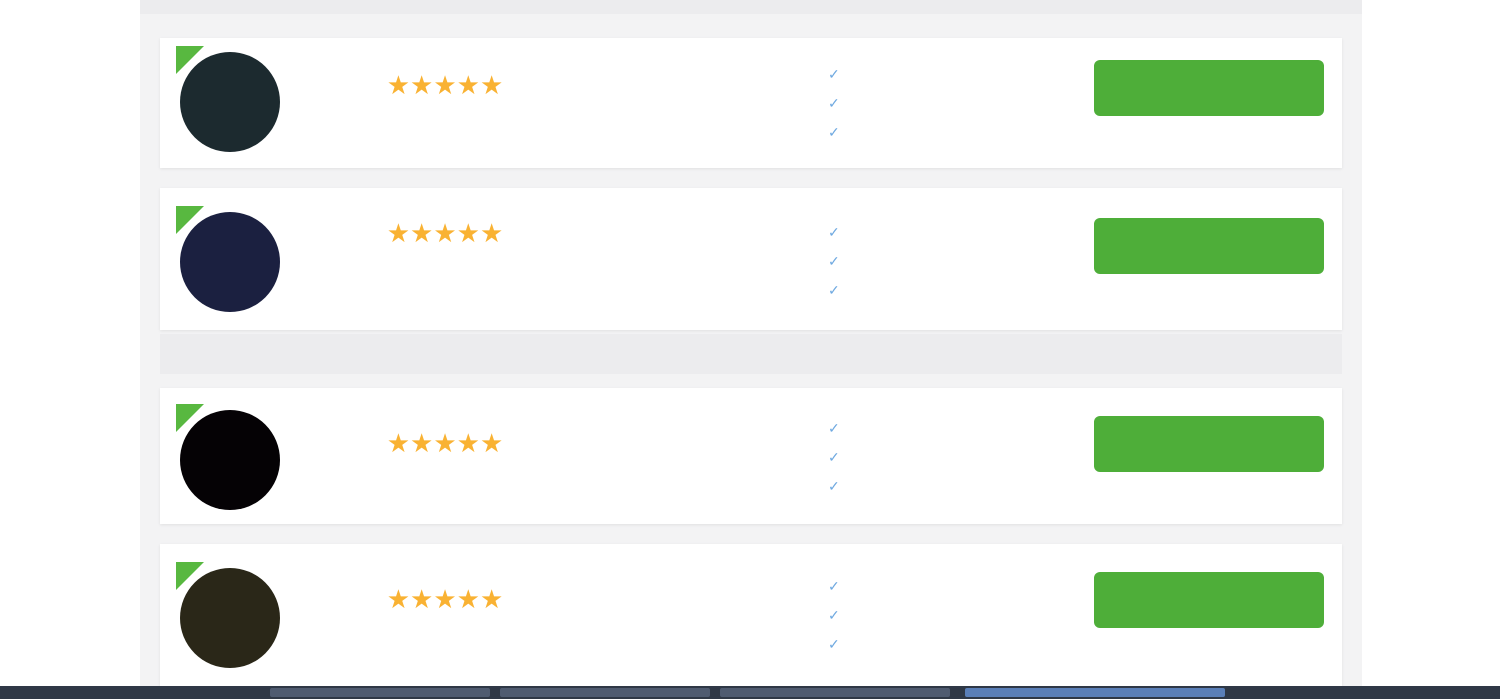  I want to click on teal-logo-icon, so click(230, 102).